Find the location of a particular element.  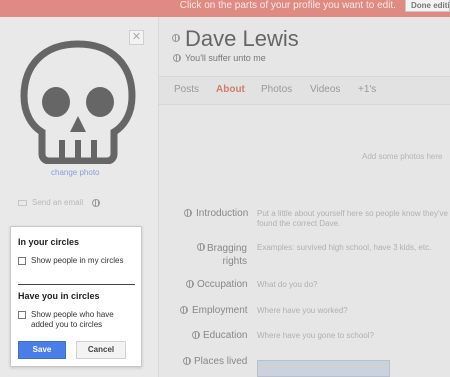

tab-plusones: +1's is located at coordinates (367, 89).